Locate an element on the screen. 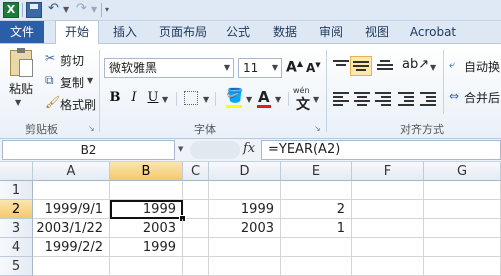 The width and height of the screenshot is (501, 276). column-header-a: A is located at coordinates (71, 171).